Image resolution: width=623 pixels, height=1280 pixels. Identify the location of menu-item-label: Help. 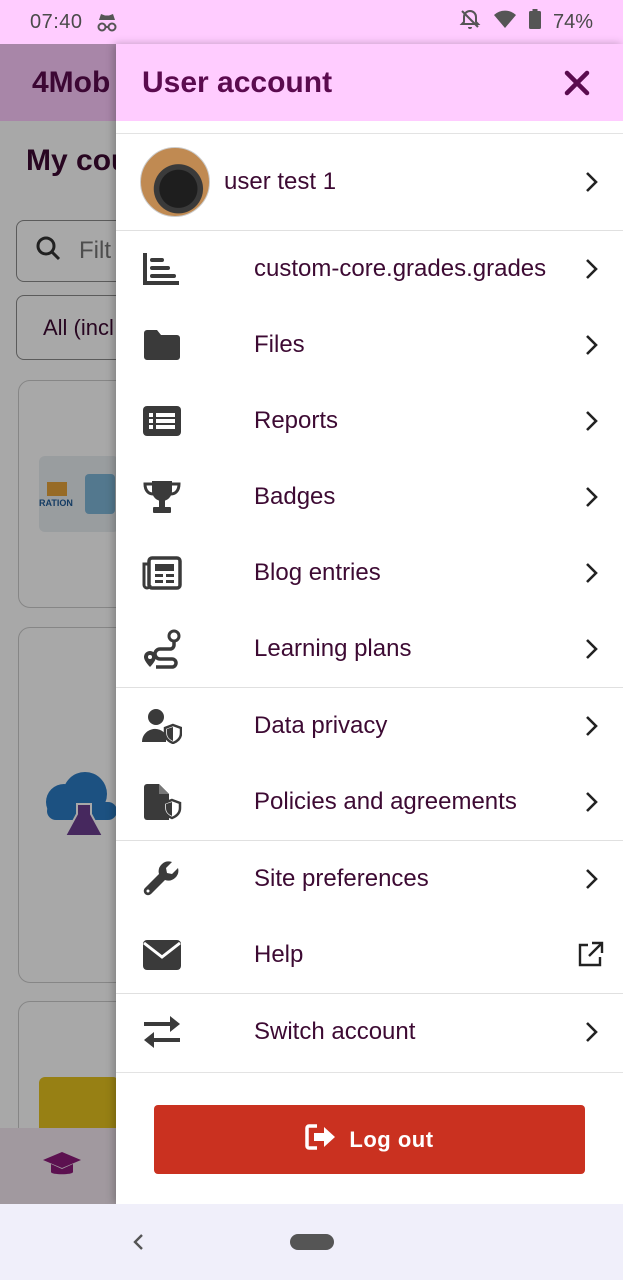
(279, 954).